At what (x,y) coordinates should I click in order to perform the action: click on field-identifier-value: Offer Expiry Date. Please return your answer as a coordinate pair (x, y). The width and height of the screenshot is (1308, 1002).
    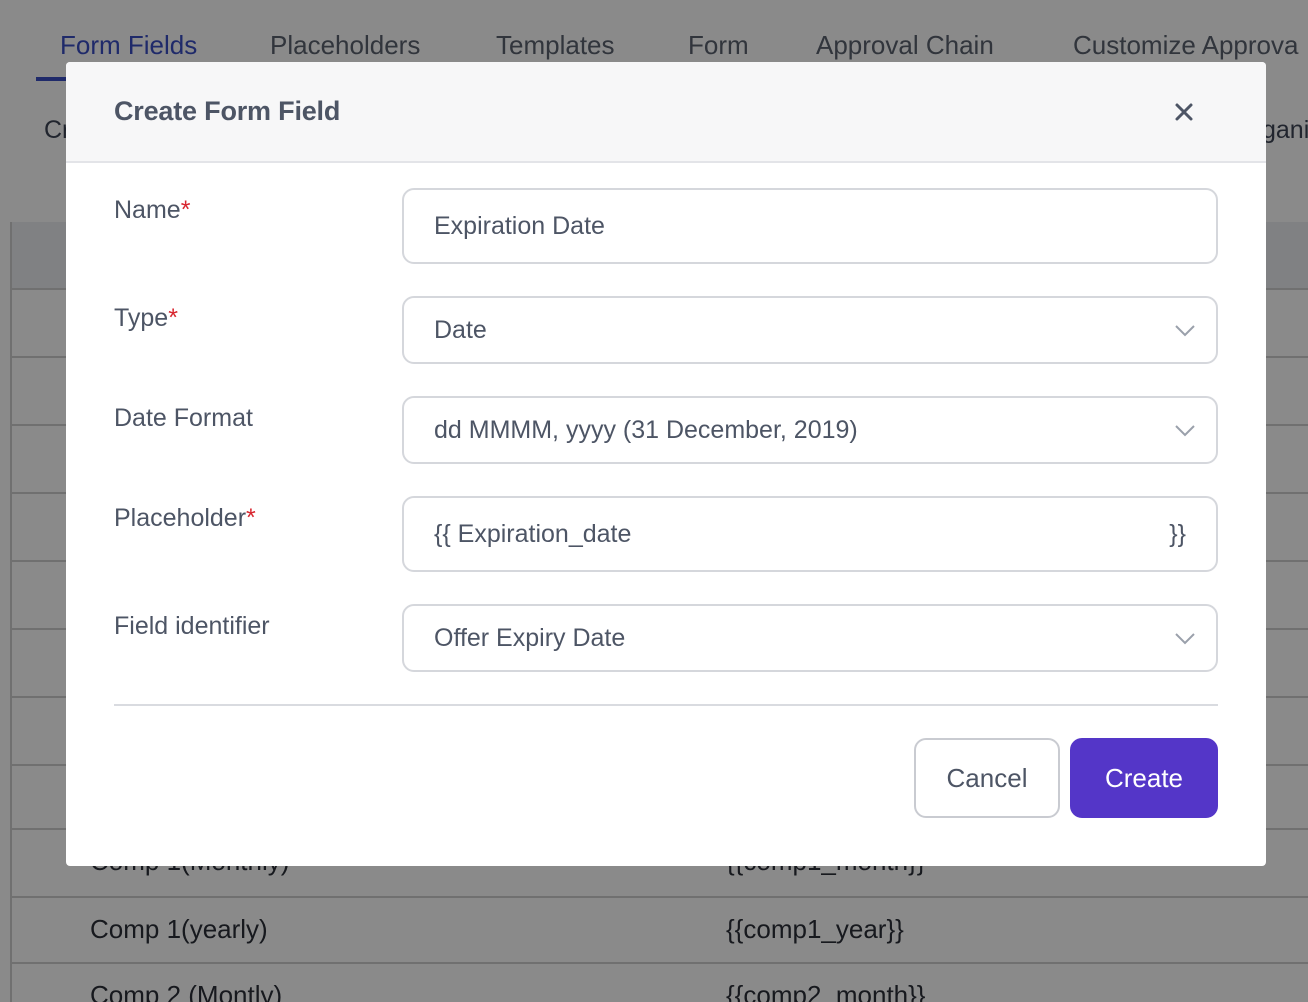
    Looking at the image, I should click on (530, 638).